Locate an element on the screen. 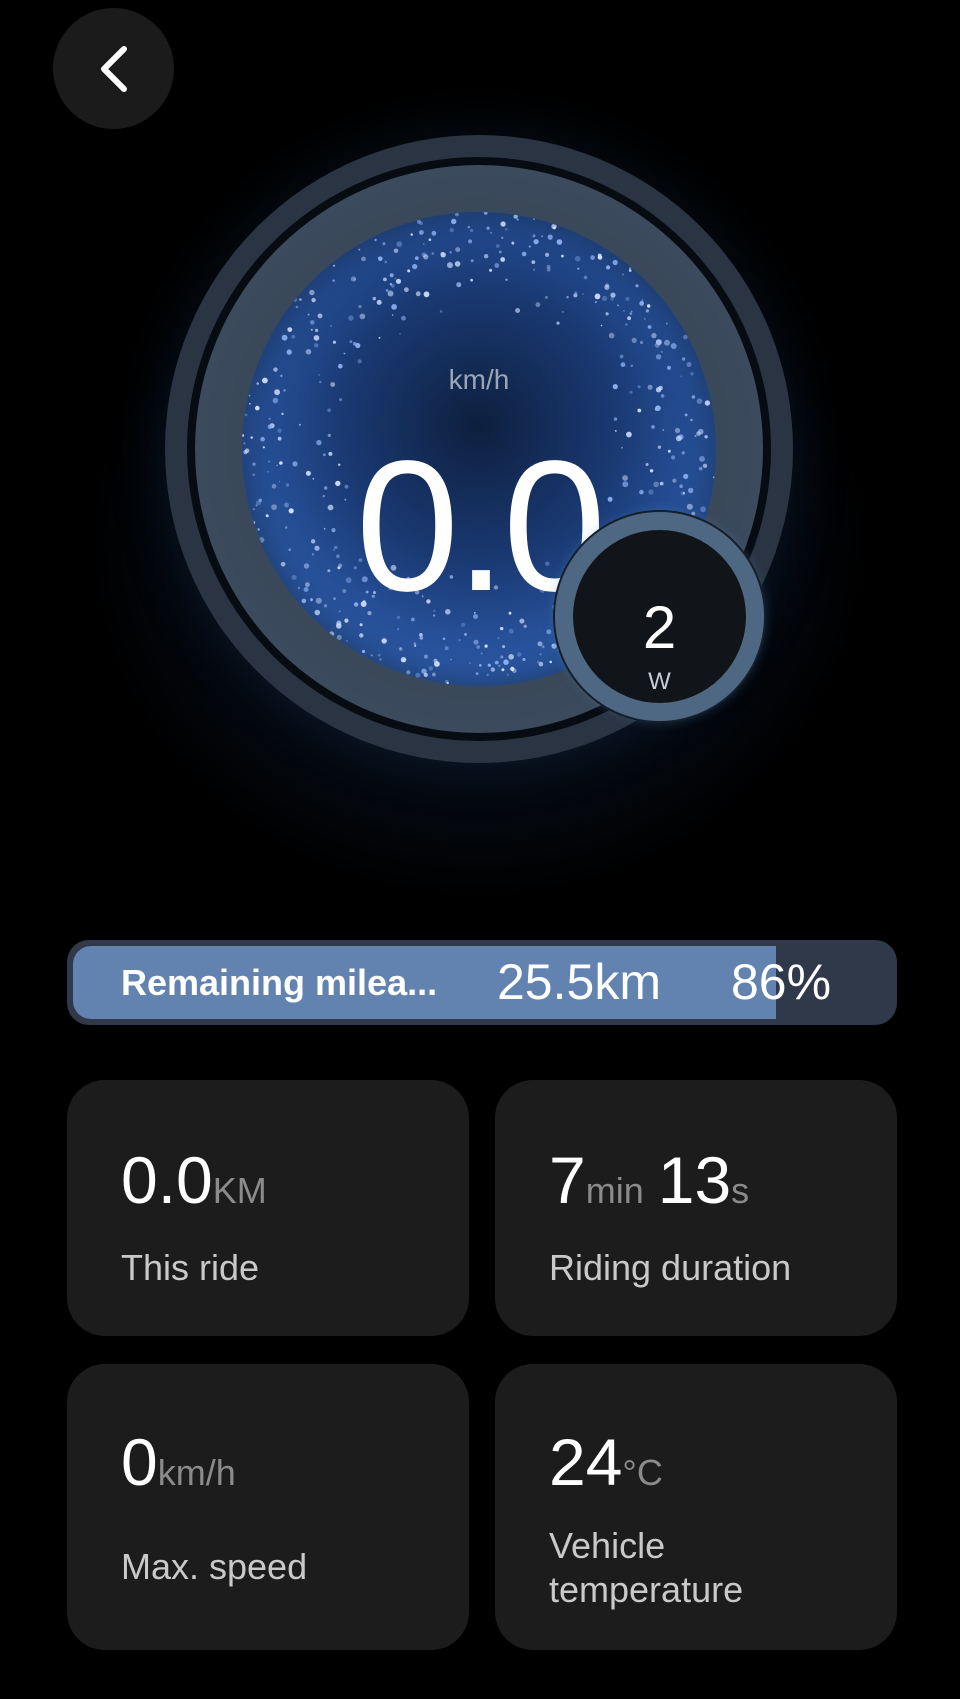 The height and width of the screenshot is (1699, 960). vehicle-temperature-label: Vehicle temperature is located at coordinates (646, 1568).